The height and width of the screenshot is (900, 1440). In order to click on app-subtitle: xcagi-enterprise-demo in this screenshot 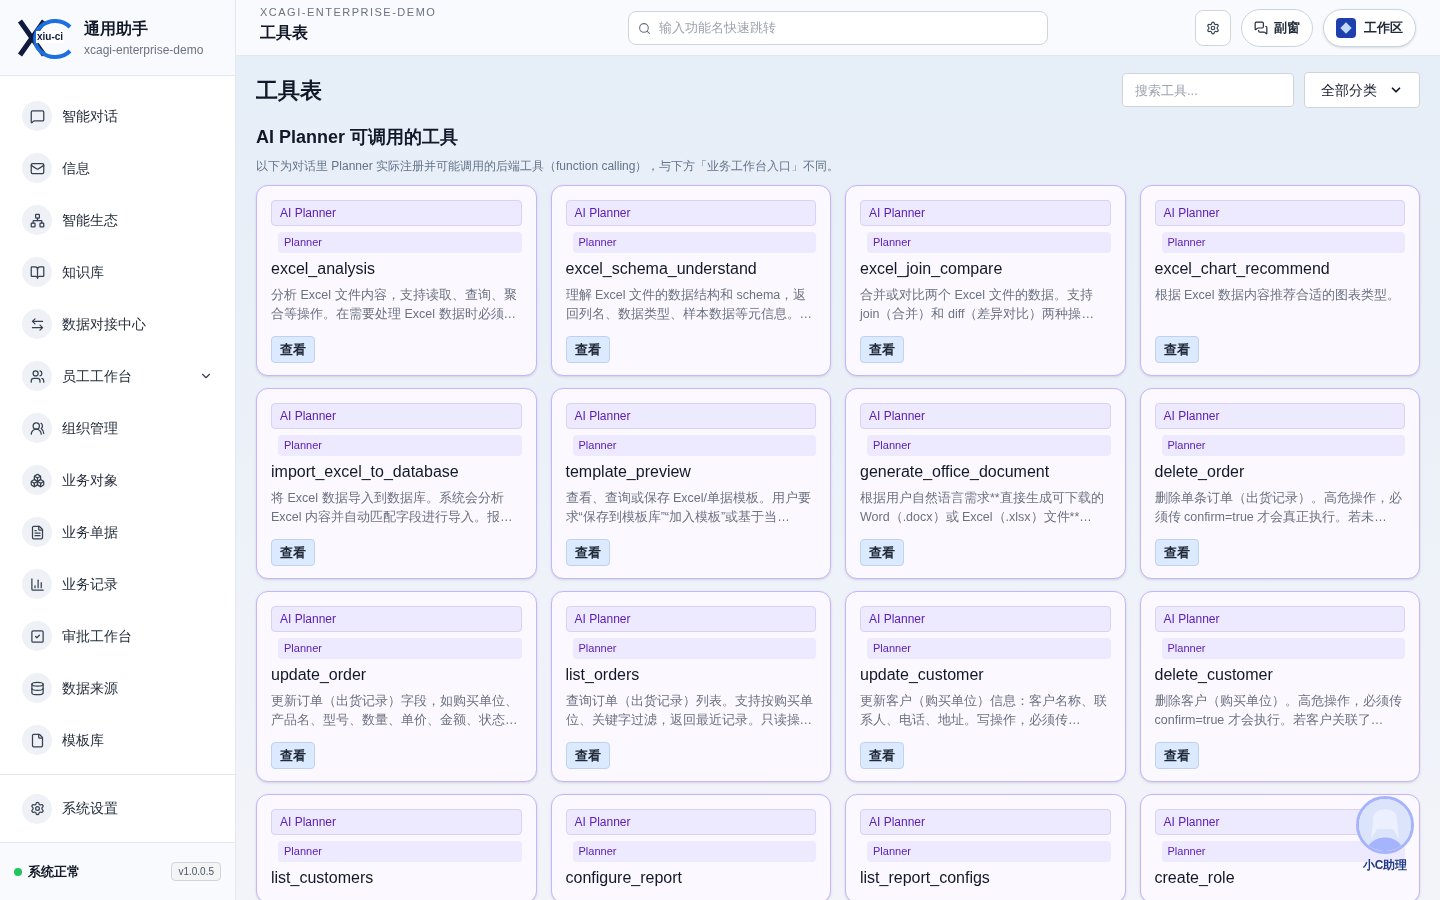, I will do `click(144, 50)`.